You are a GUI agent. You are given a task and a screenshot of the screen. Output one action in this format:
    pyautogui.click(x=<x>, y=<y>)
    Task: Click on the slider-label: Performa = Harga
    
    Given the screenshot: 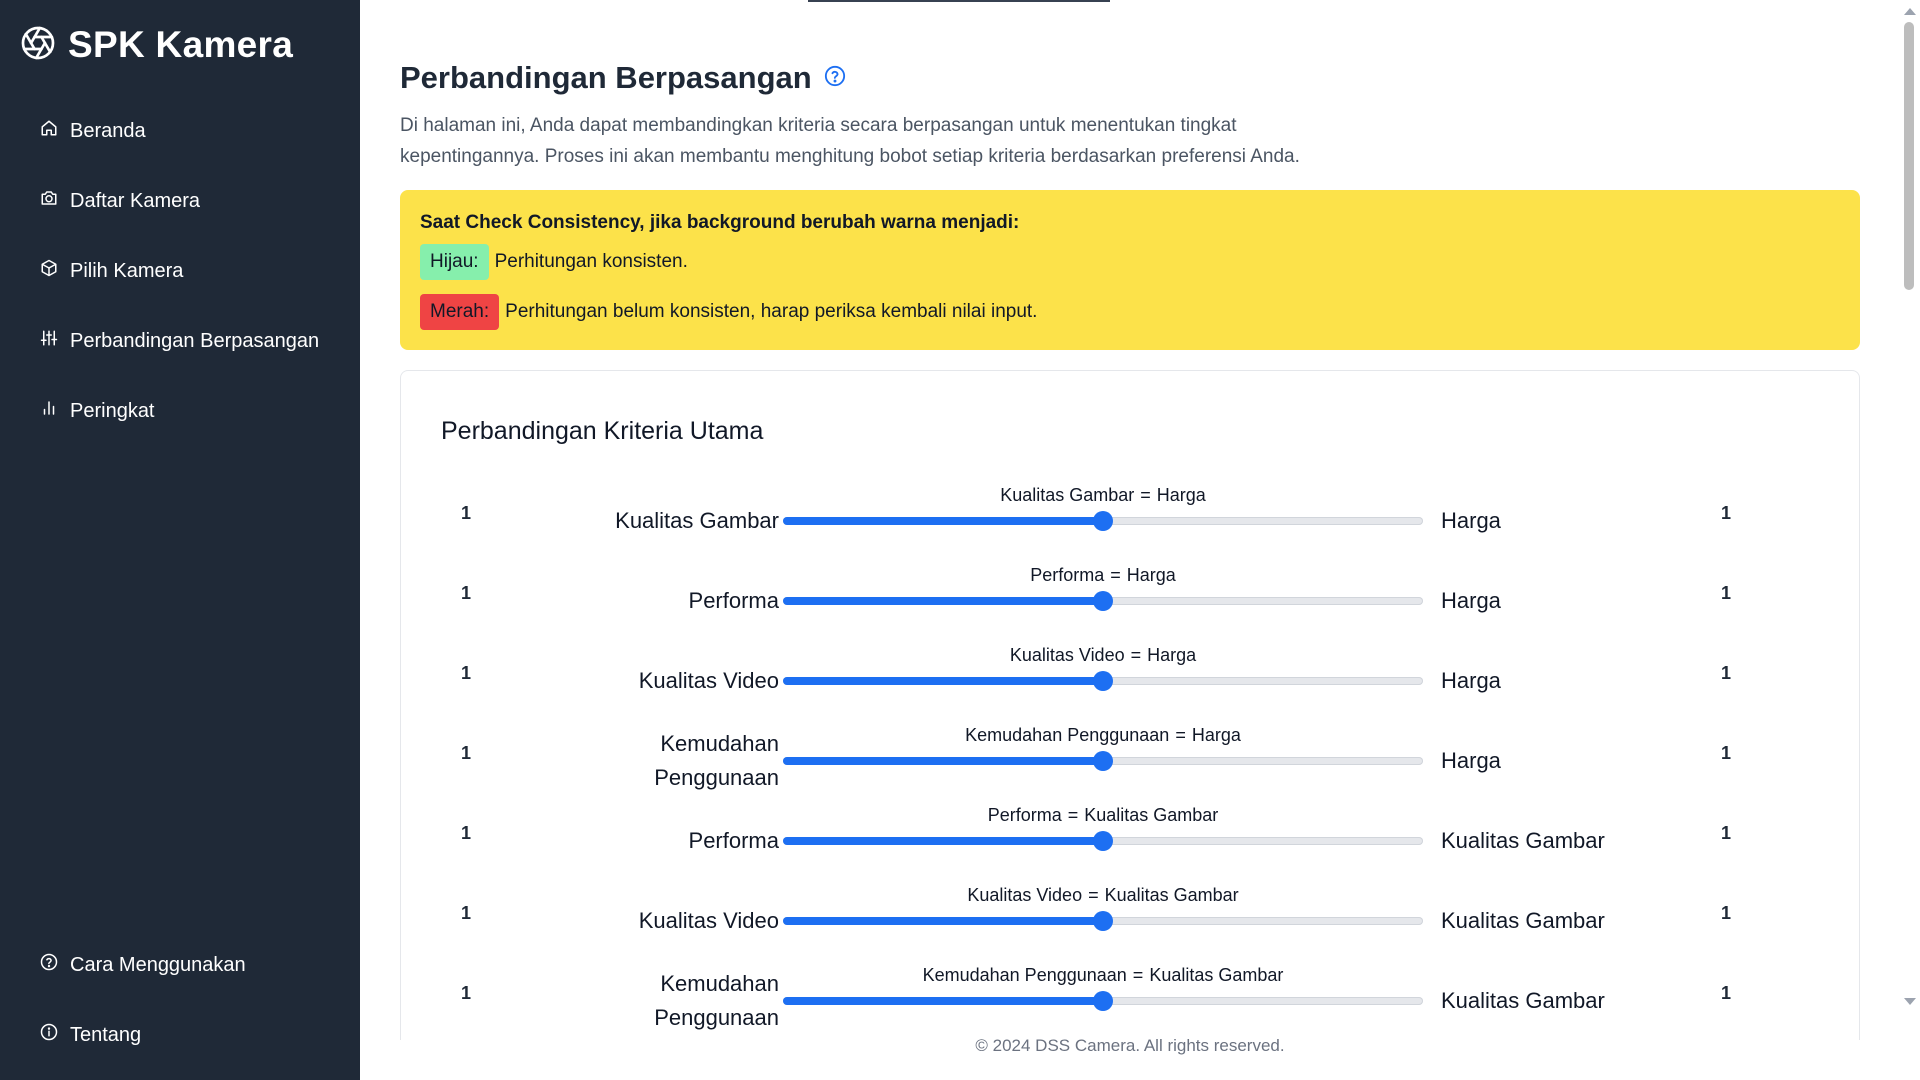 What is the action you would take?
    pyautogui.click(x=1103, y=575)
    